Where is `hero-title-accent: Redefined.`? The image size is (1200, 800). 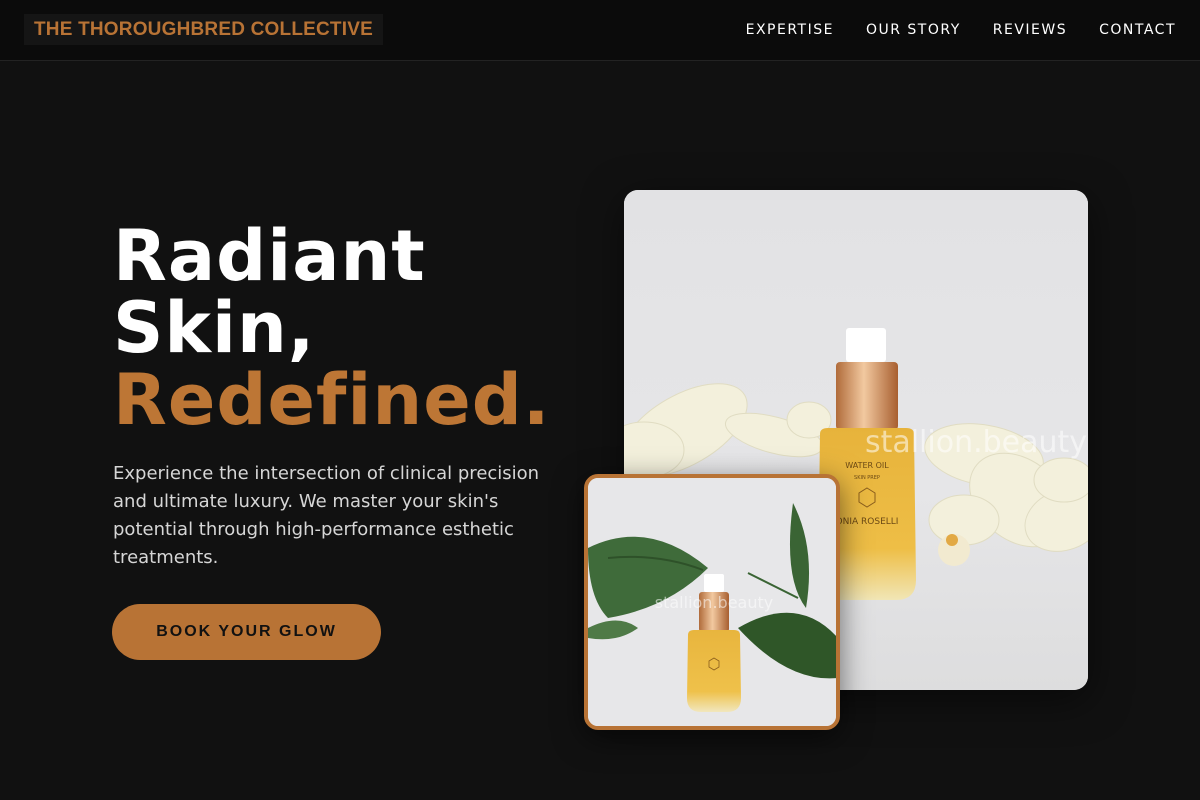 hero-title-accent: Redefined. is located at coordinates (332, 400).